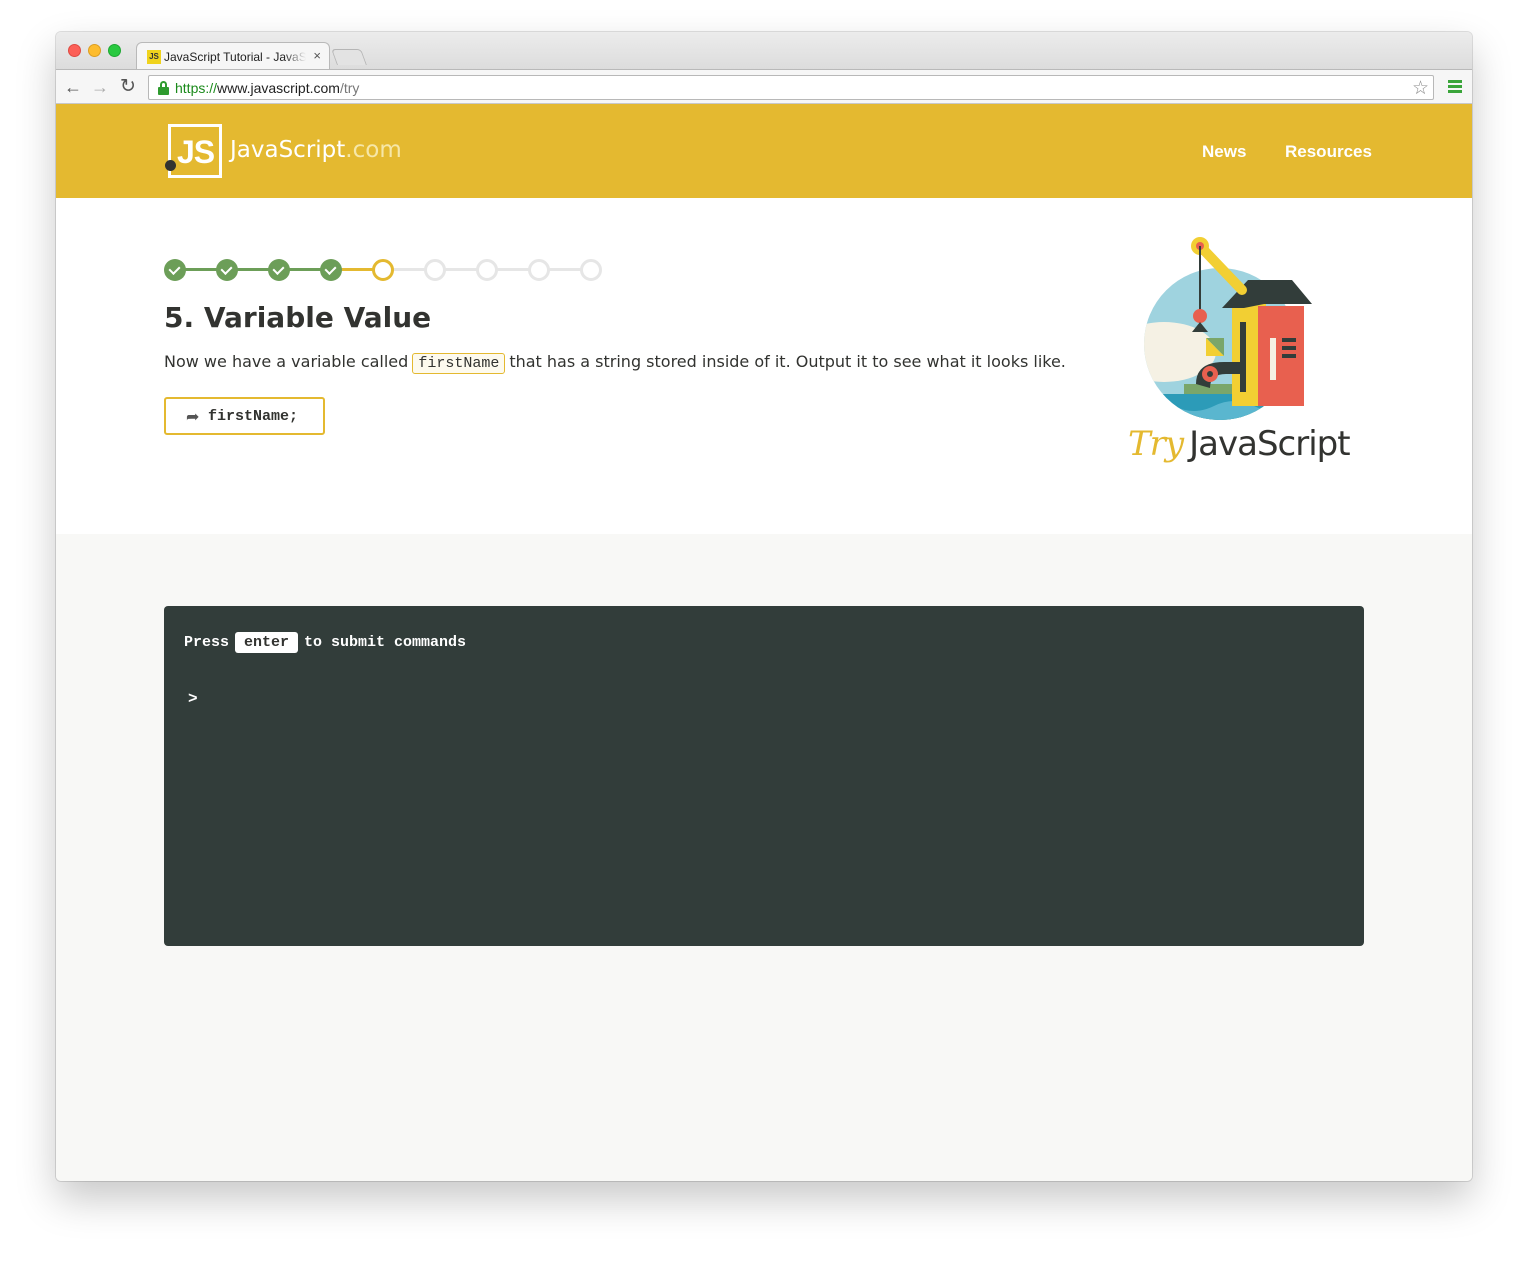 This screenshot has width=1528, height=1261. Describe the element at coordinates (1420, 88) in the screenshot. I see `bookmark-star-icon: ☆` at that location.